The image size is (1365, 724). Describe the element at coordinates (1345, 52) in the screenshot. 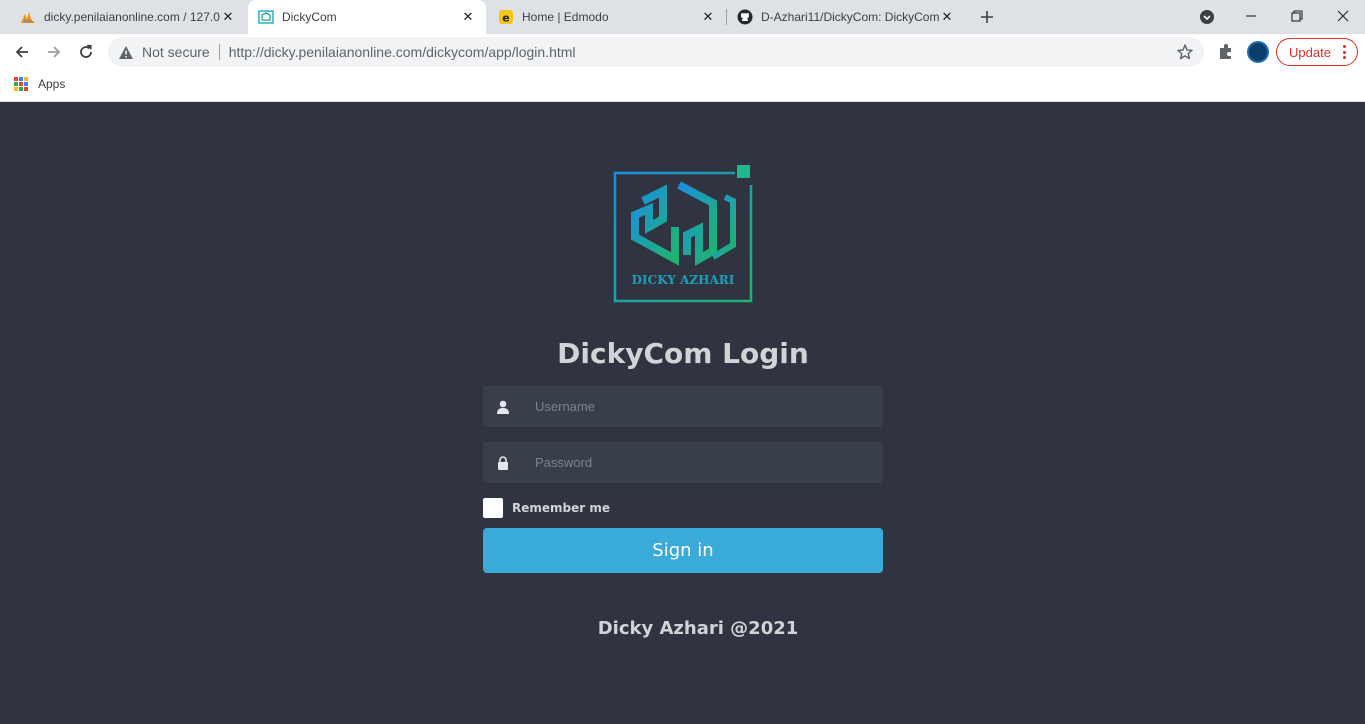

I see `more-vertical-icon` at that location.